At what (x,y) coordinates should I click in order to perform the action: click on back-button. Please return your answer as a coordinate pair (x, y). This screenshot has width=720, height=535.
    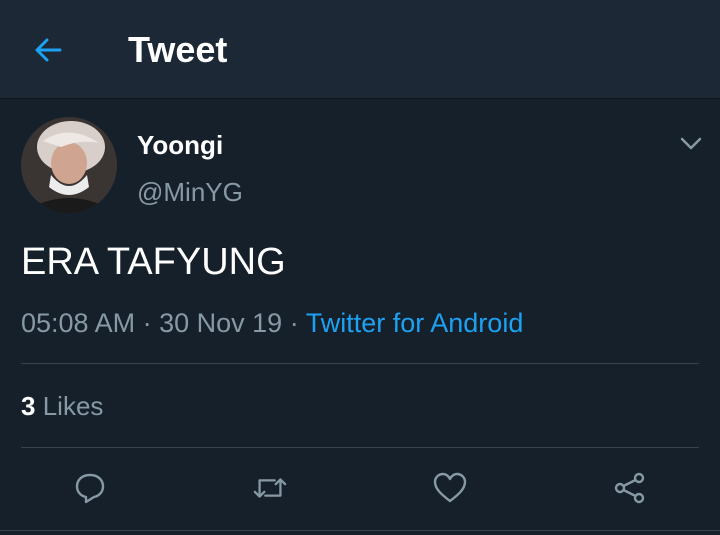
    Looking at the image, I should click on (48, 50).